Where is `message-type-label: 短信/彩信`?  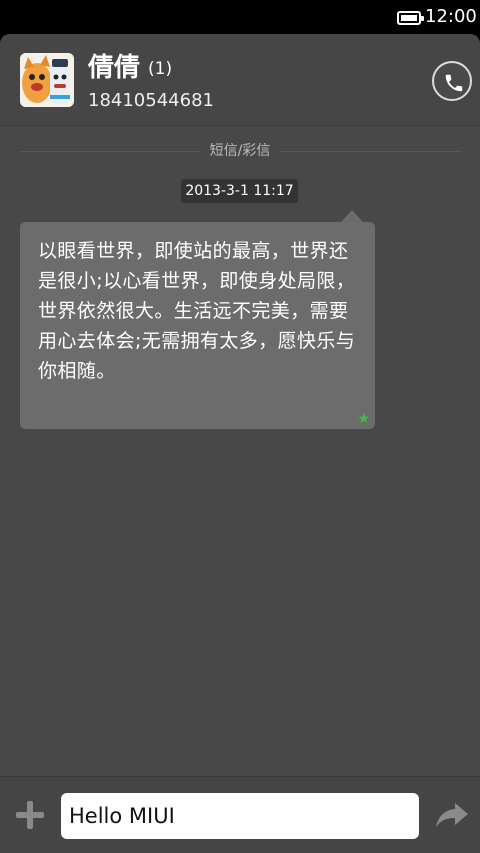 message-type-label: 短信/彩信 is located at coordinates (240, 151).